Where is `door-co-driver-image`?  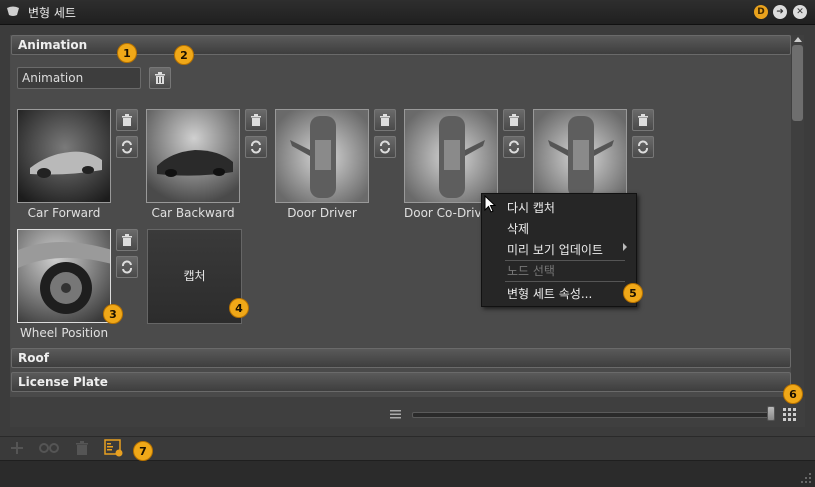
door-co-driver-image is located at coordinates (451, 156).